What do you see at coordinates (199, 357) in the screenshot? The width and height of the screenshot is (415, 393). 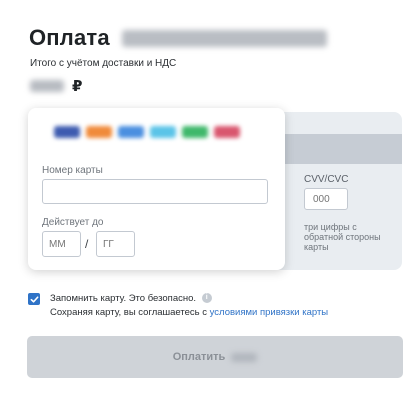 I see `pay-button-label: Оплатить` at bounding box center [199, 357].